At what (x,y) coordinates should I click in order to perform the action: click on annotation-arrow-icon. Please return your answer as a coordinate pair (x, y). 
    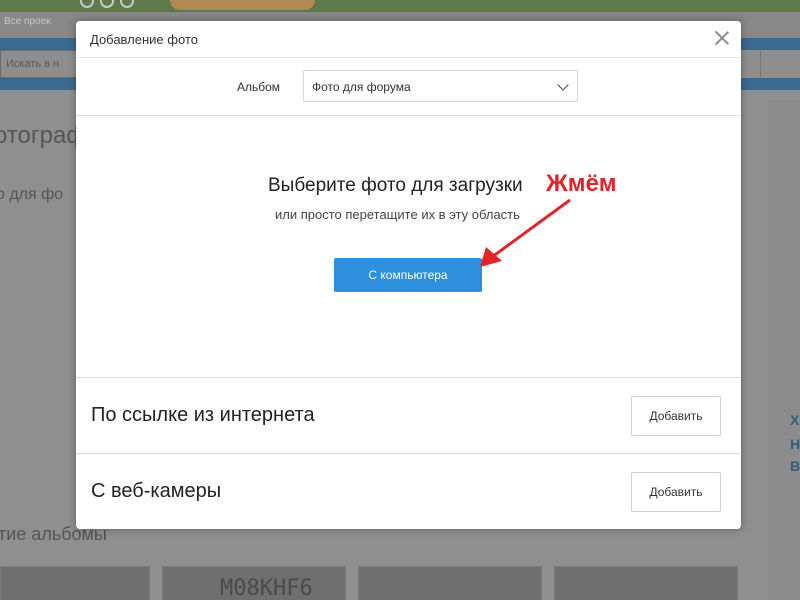
    Looking at the image, I should click on (525, 232).